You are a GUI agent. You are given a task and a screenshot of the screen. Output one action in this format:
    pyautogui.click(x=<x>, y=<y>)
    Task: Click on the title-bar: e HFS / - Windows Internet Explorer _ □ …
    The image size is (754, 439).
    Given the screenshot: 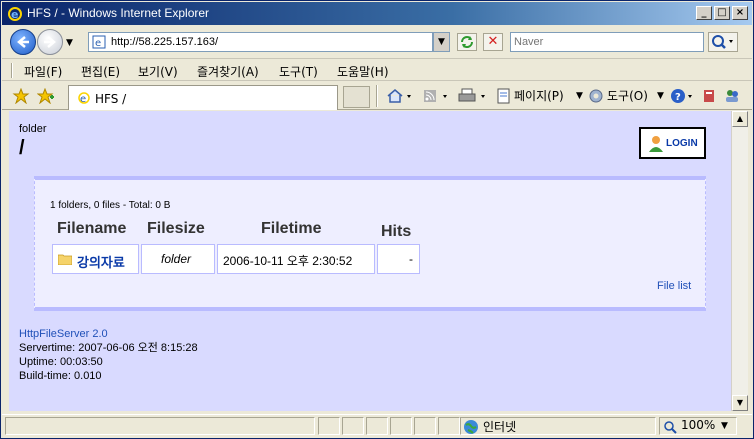 What is the action you would take?
    pyautogui.click(x=377, y=13)
    